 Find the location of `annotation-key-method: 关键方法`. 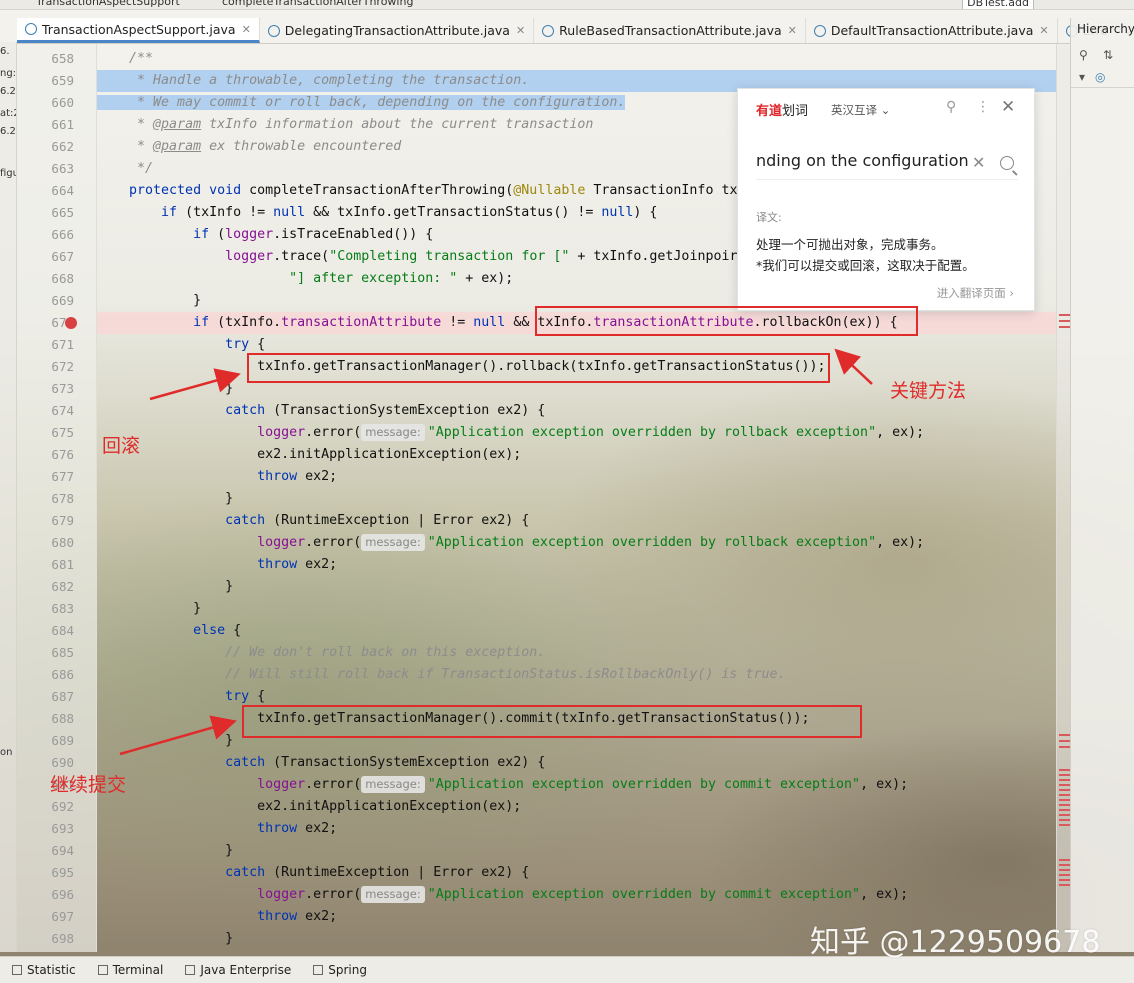

annotation-key-method: 关键方法 is located at coordinates (928, 391).